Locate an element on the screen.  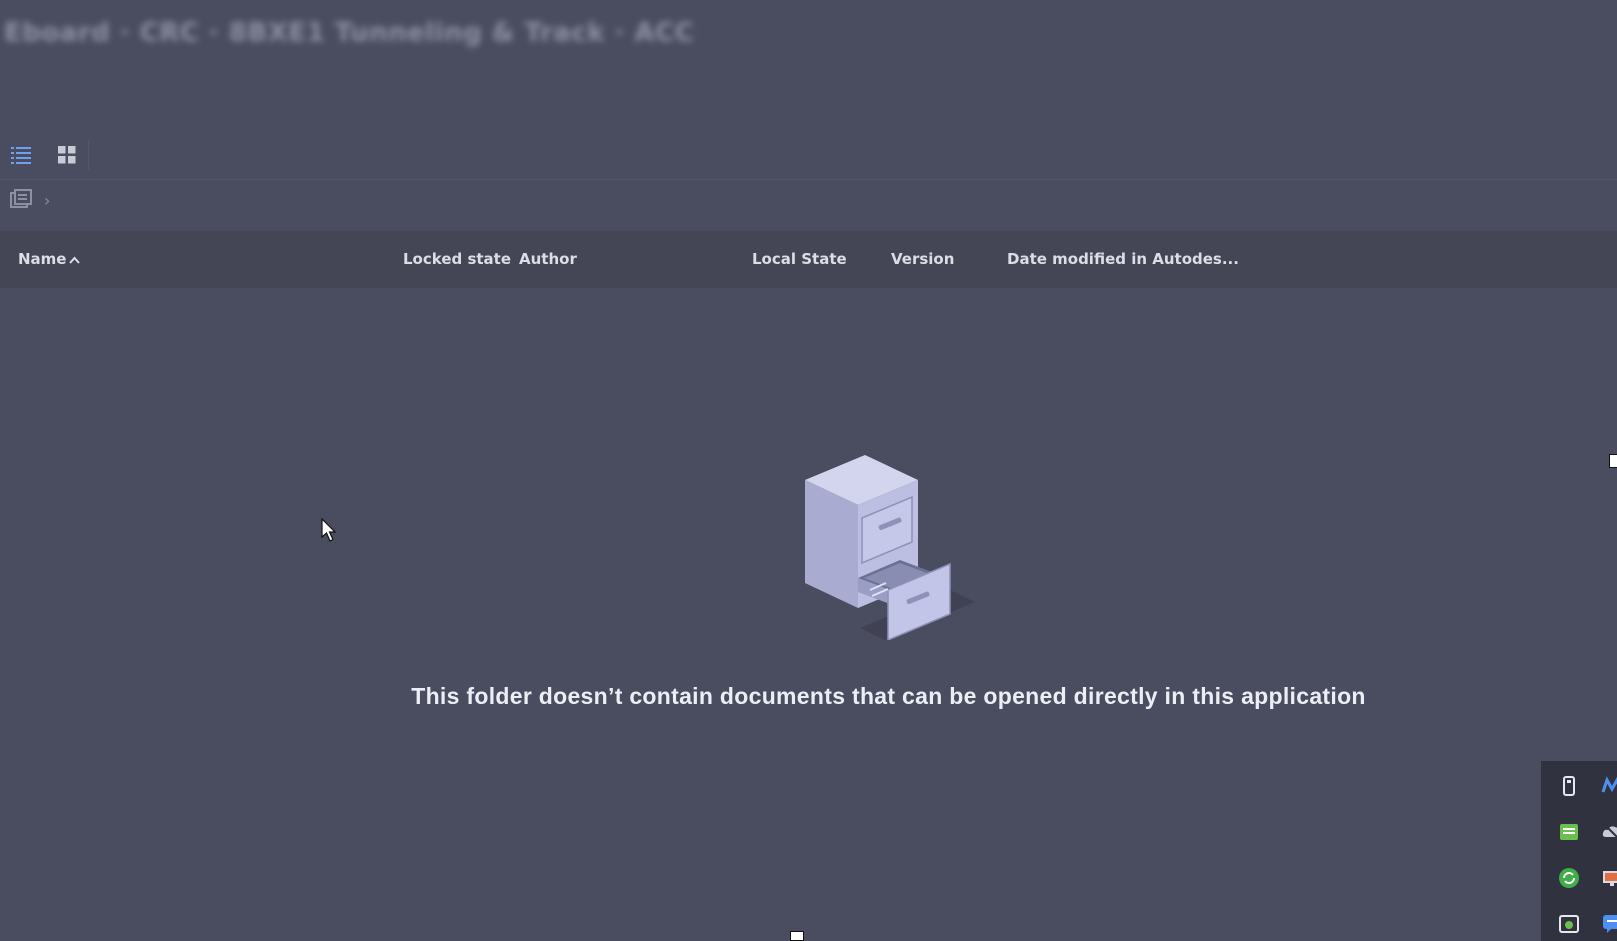
breadcrumb: › is located at coordinates (30, 201).